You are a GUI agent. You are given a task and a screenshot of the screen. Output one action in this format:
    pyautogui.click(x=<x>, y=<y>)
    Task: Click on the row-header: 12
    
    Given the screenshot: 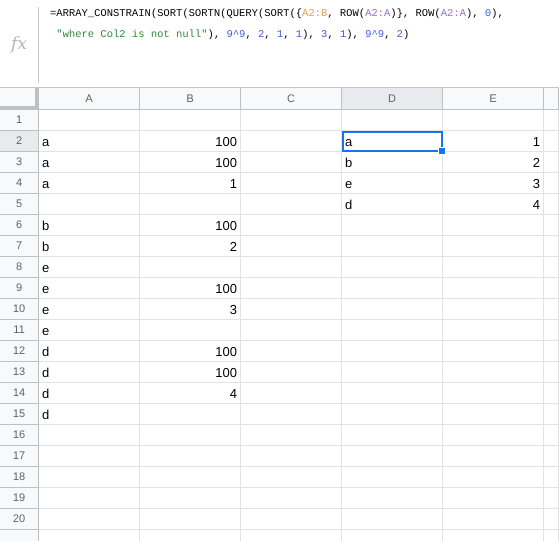 What is the action you would take?
    pyautogui.click(x=19, y=351)
    